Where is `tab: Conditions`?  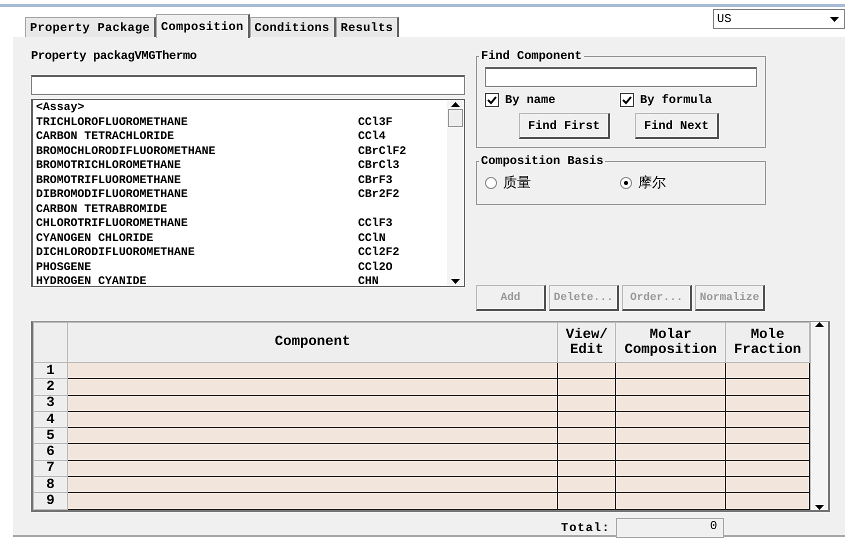
tab: Conditions is located at coordinates (293, 27).